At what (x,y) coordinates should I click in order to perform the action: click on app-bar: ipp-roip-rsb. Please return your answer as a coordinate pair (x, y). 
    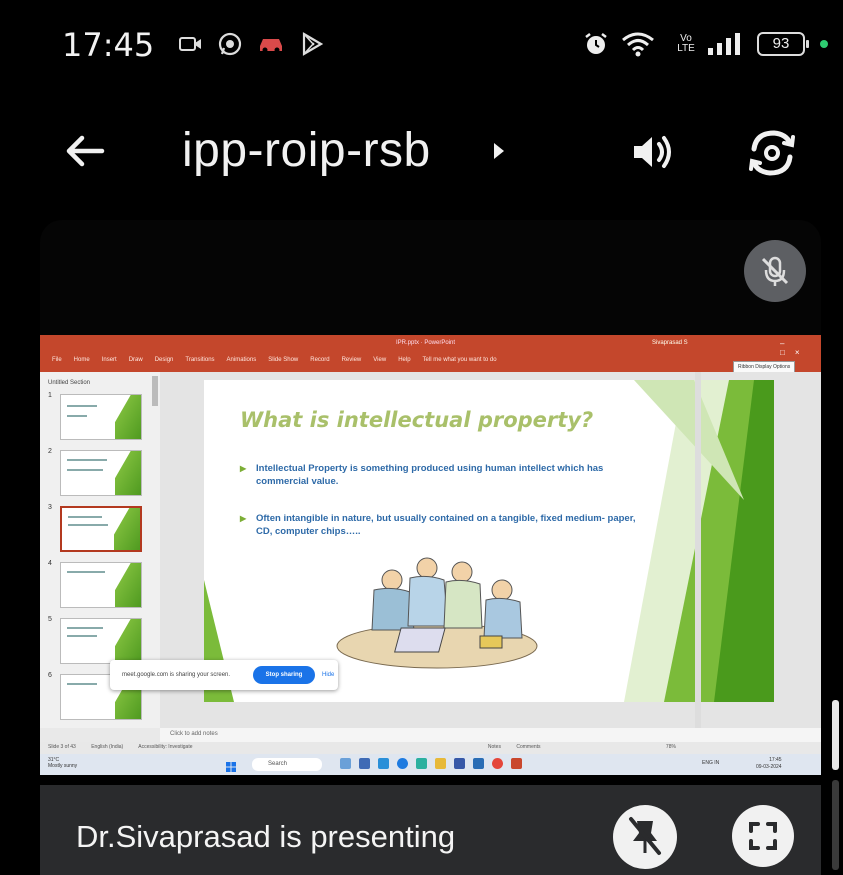
    Looking at the image, I should click on (421, 150).